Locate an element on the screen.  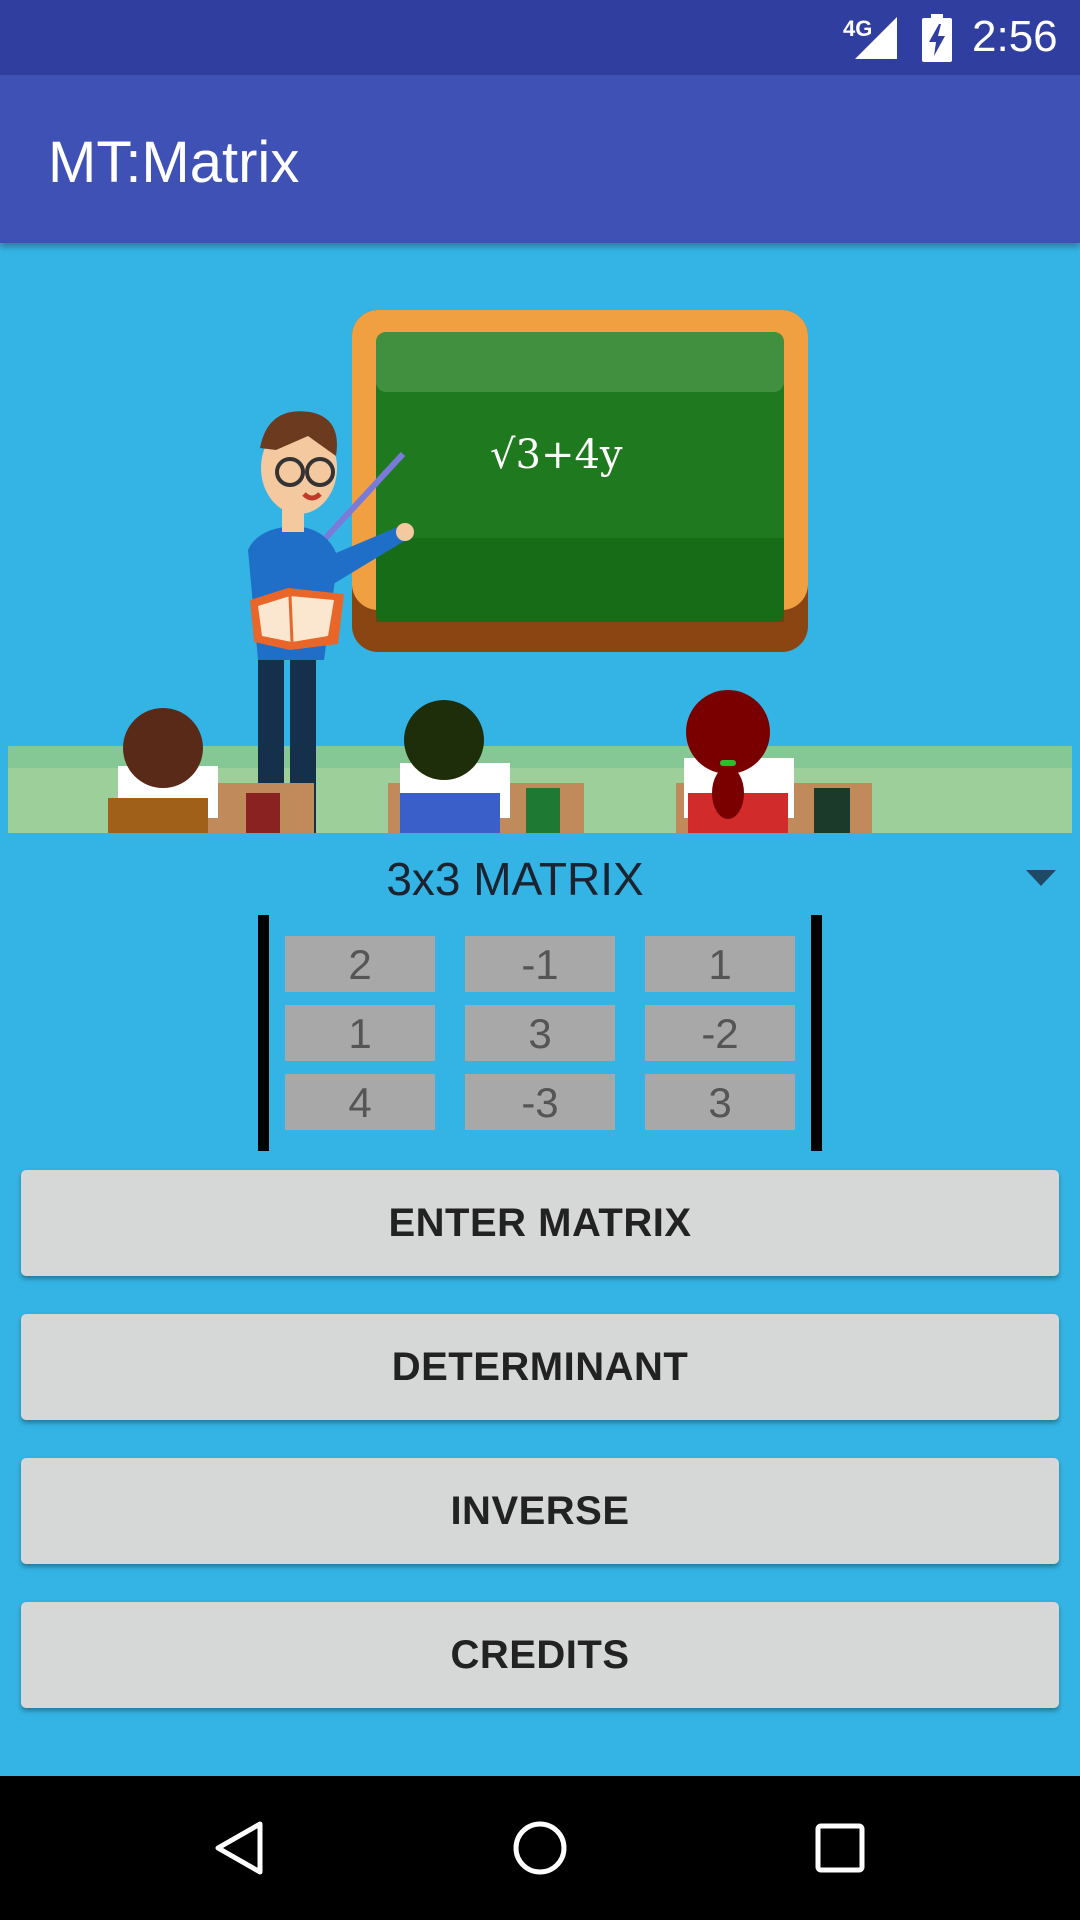
home-icon is located at coordinates (540, 1848).